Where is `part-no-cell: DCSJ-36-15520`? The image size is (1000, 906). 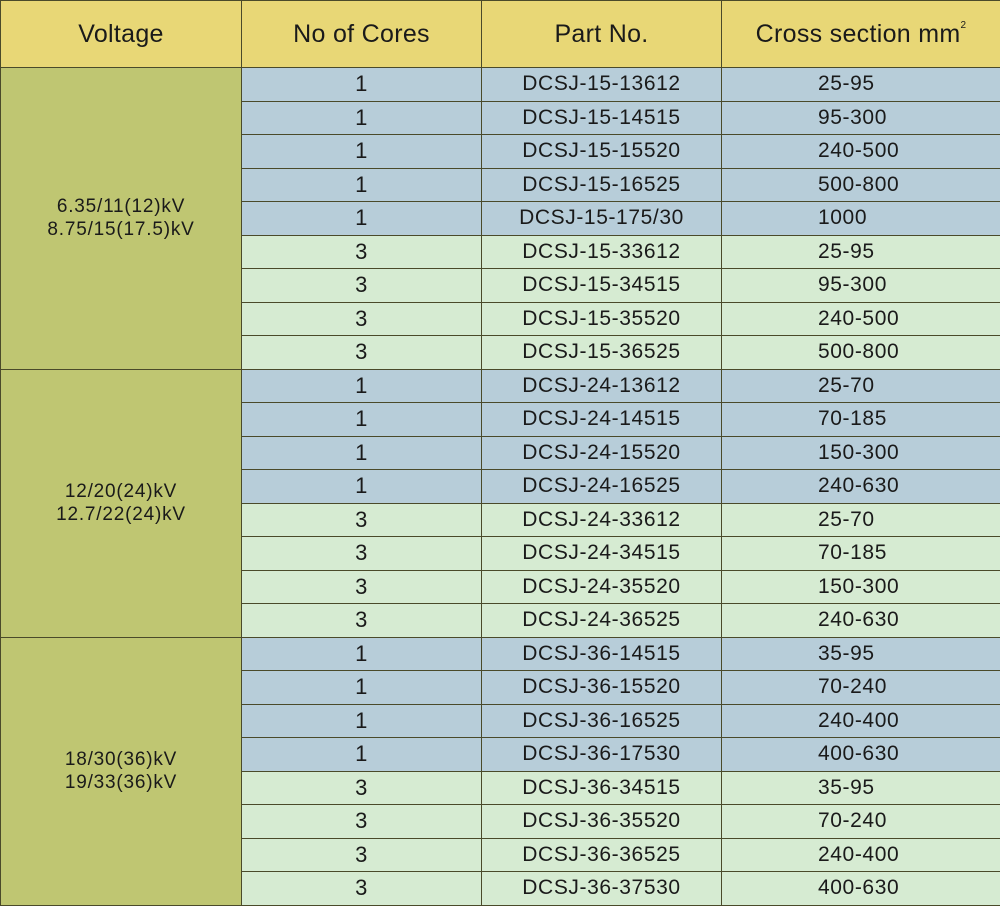
part-no-cell: DCSJ-36-15520 is located at coordinates (601, 687).